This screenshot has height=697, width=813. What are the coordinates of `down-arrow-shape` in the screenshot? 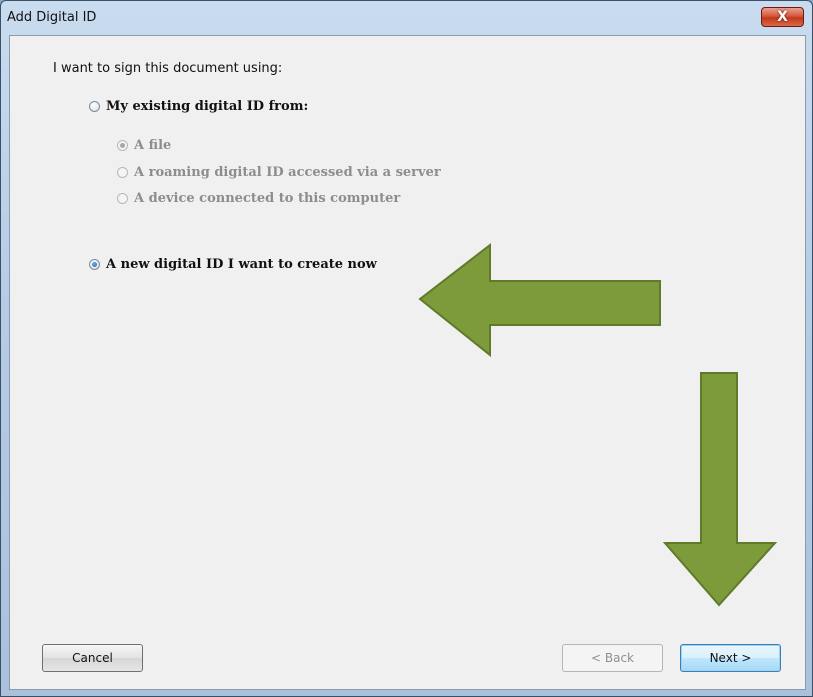 It's located at (720, 489).